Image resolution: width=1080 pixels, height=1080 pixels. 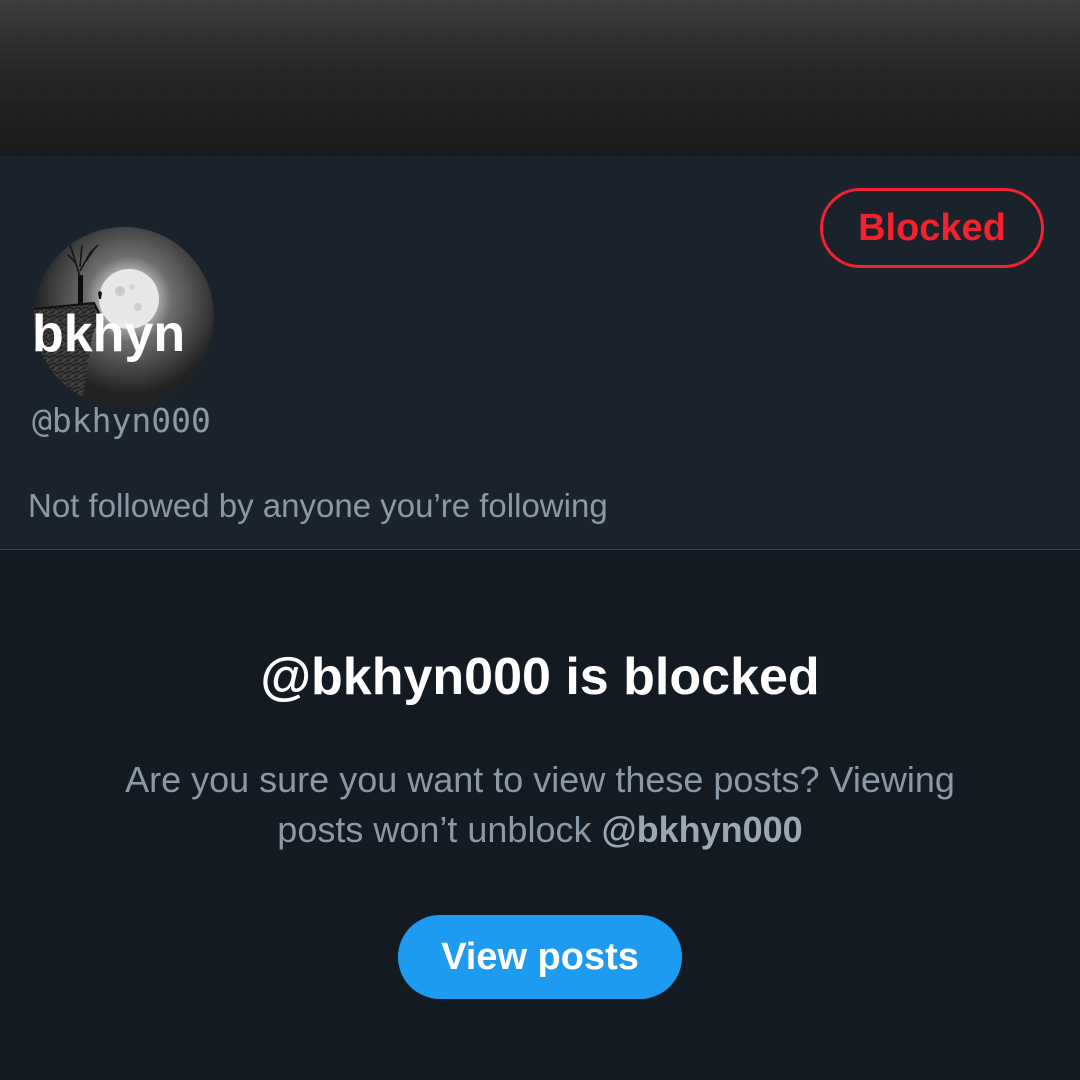 What do you see at coordinates (540, 677) in the screenshot?
I see `blocked-notice-title: @bkhyn000 is blocked` at bounding box center [540, 677].